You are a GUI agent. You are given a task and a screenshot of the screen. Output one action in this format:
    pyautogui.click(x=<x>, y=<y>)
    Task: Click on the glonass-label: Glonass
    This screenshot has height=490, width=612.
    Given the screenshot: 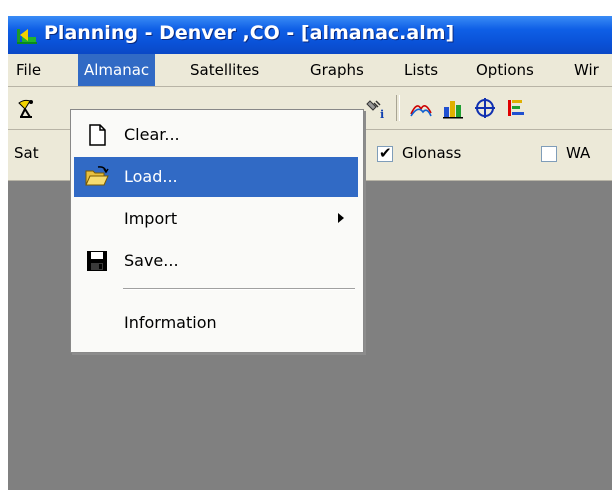 What is the action you would take?
    pyautogui.click(x=432, y=153)
    